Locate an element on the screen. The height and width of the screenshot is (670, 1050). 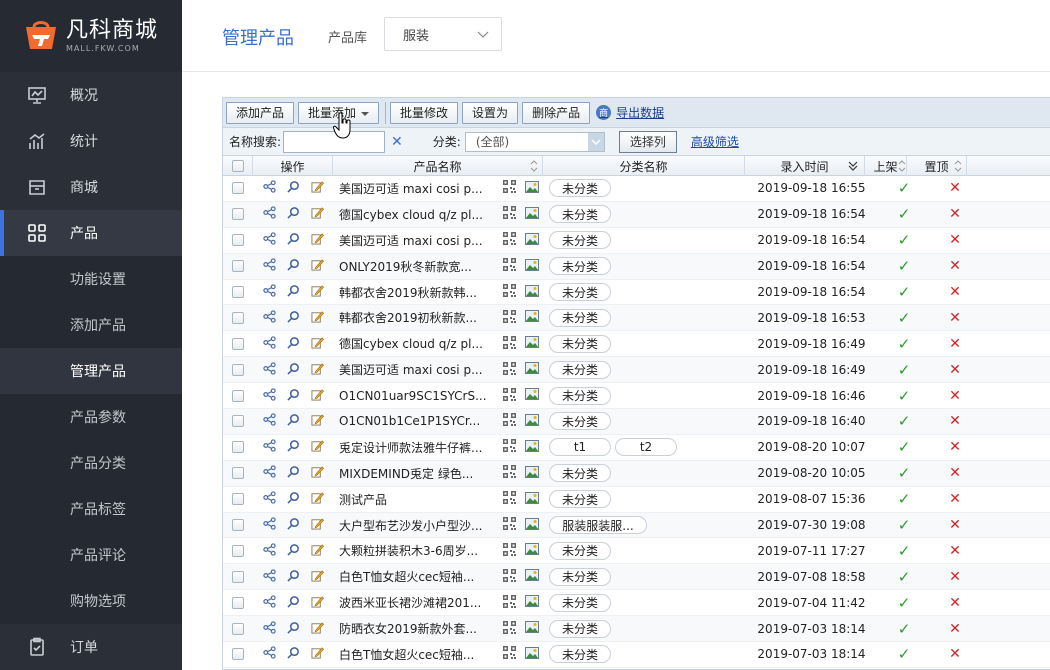
header-name: 产品名称 is located at coordinates (438, 166).